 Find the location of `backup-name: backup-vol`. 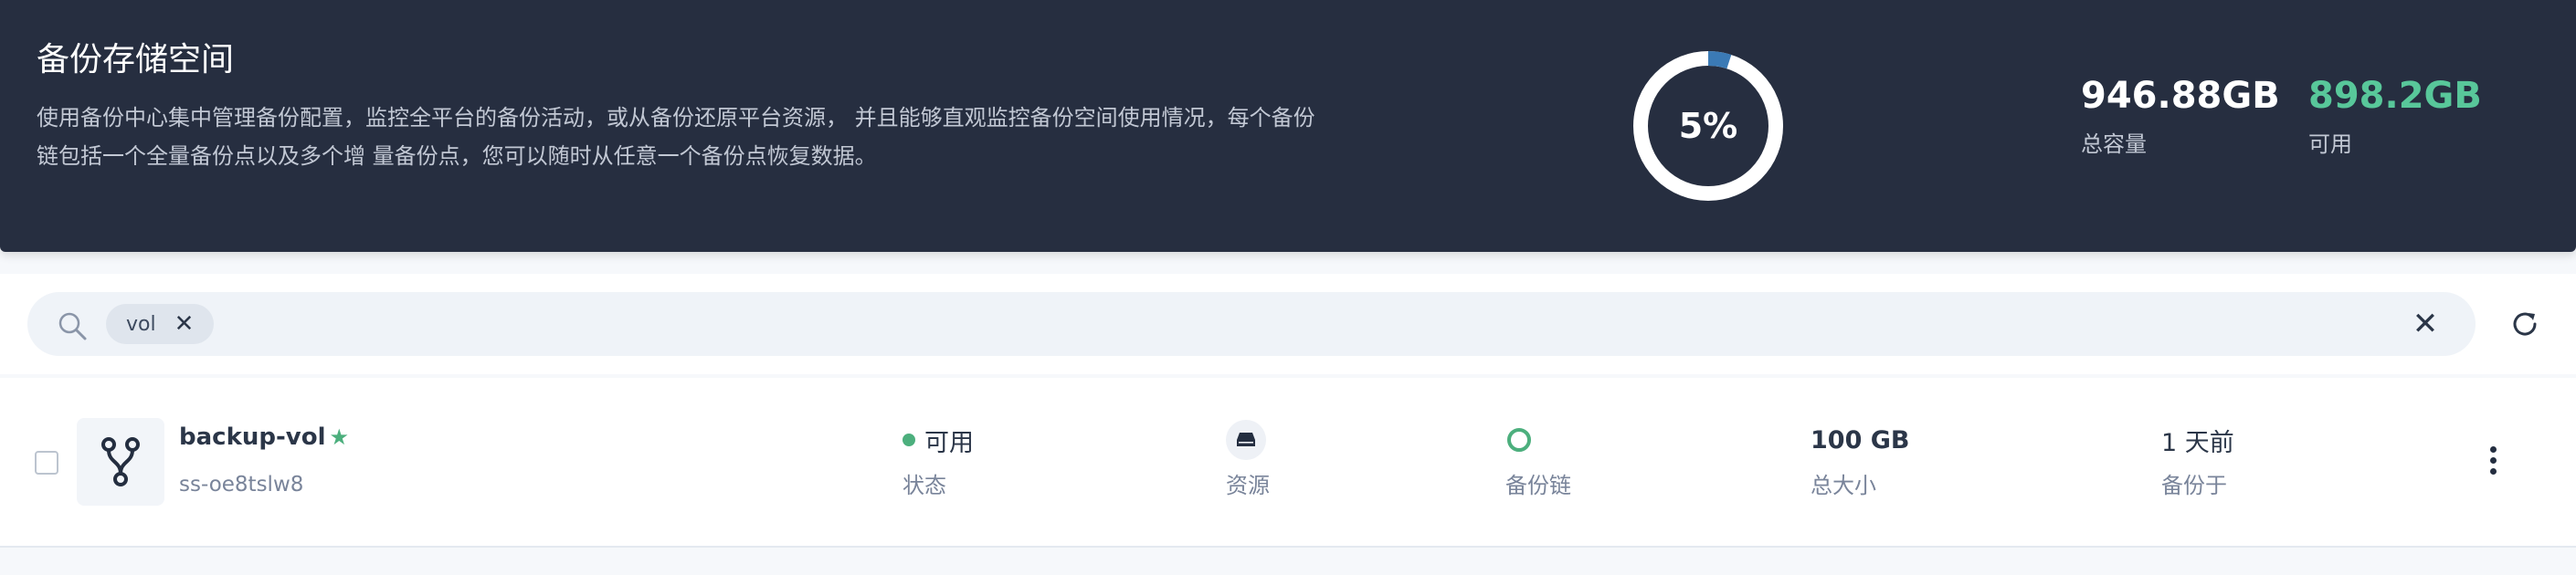

backup-name: backup-vol is located at coordinates (252, 437).